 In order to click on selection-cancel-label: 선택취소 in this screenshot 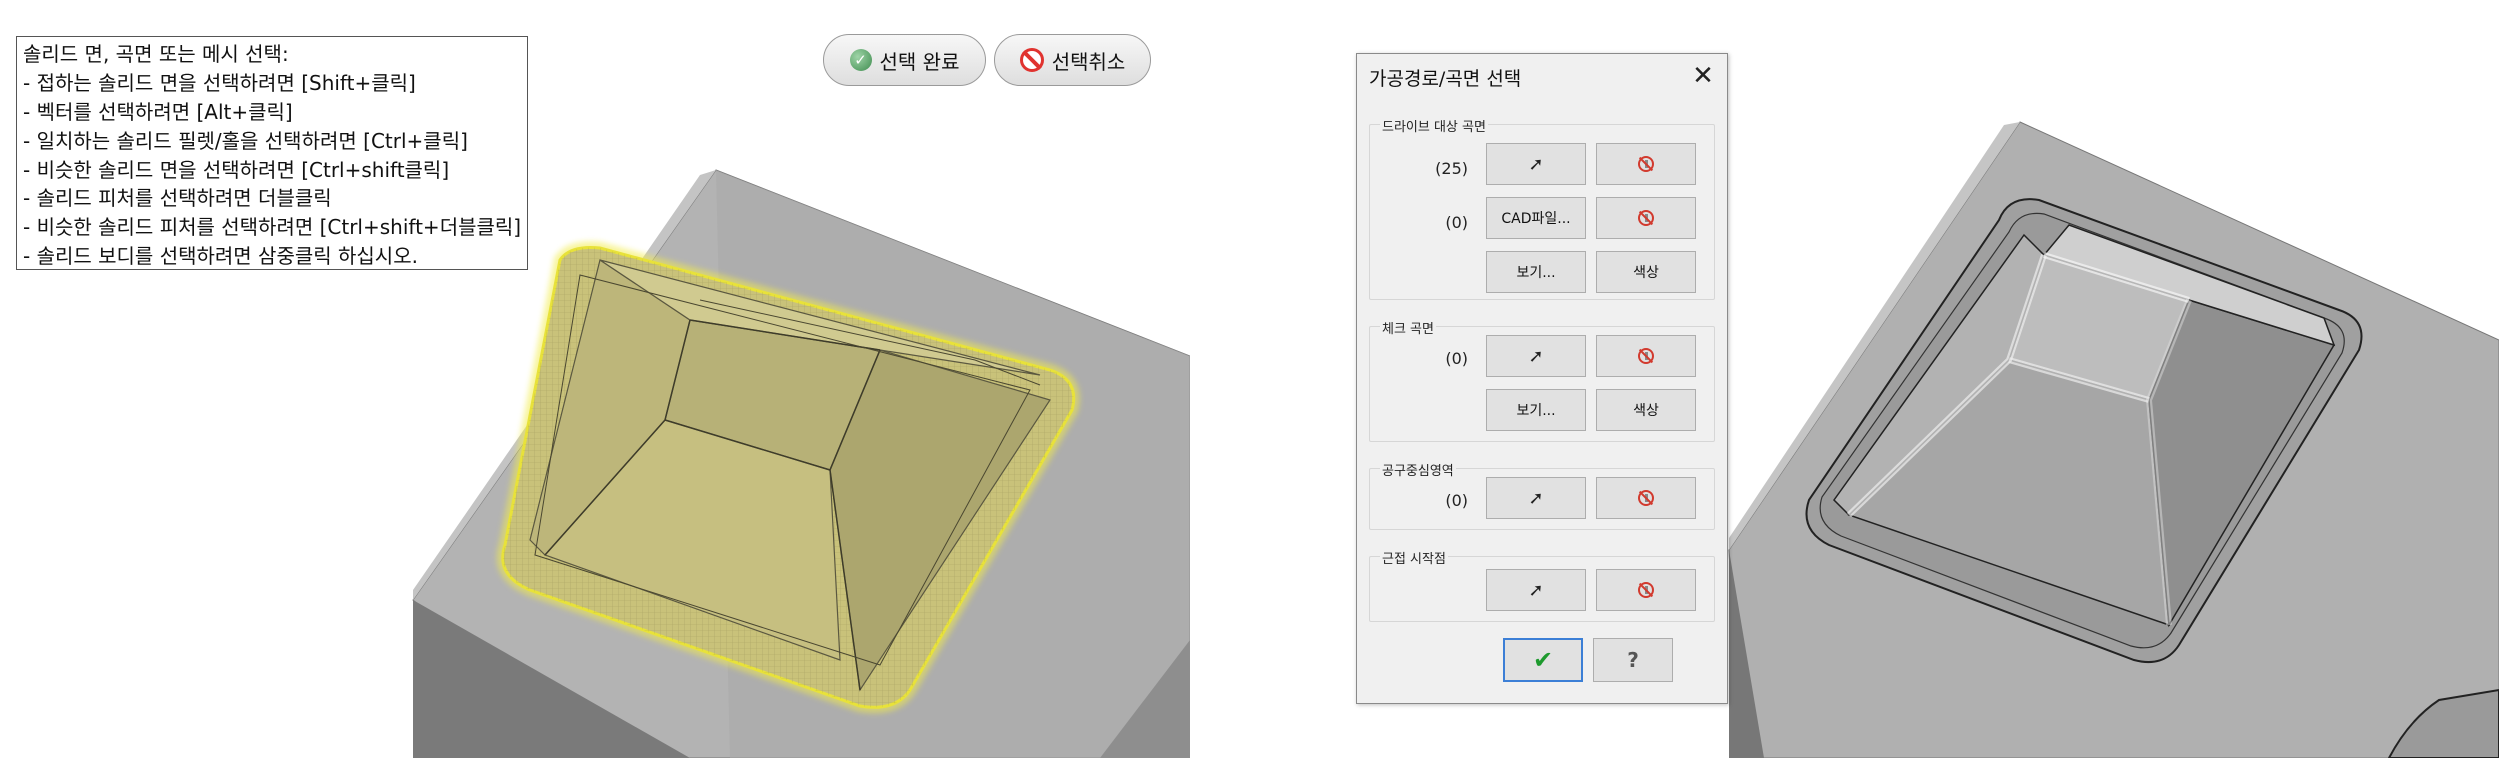, I will do `click(1088, 61)`.